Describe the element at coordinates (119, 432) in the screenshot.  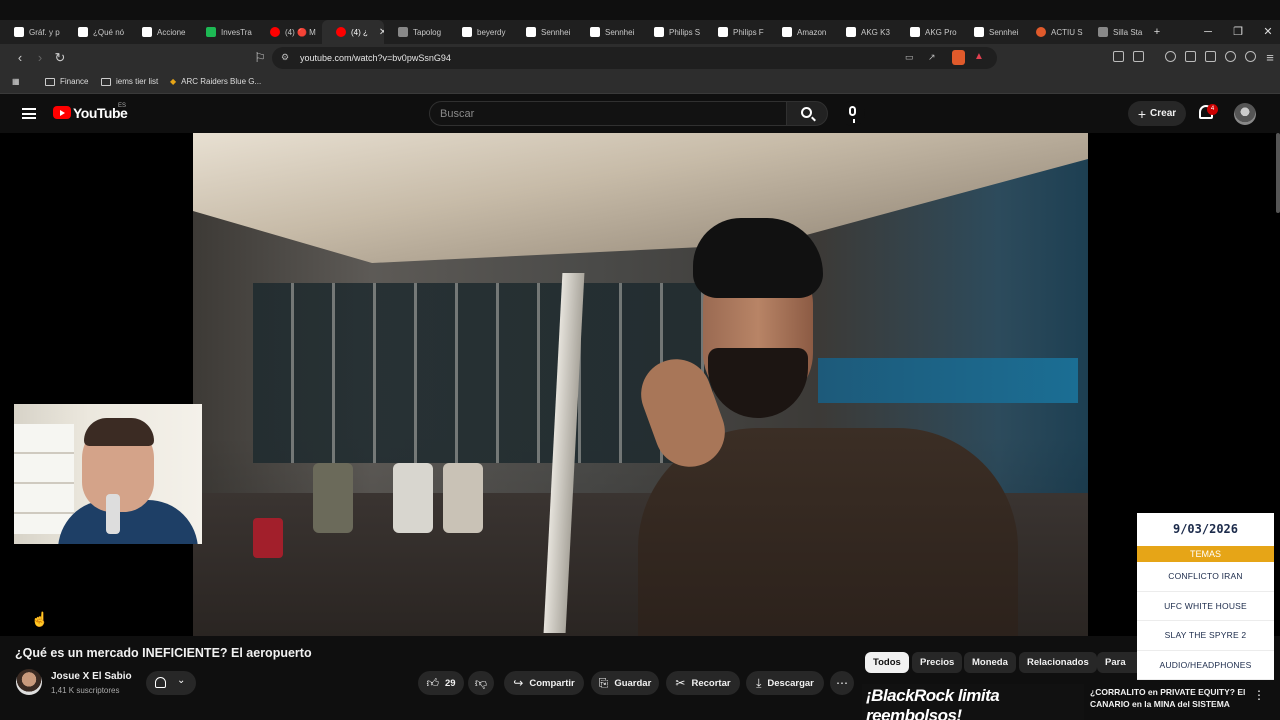
I see `webcam-hair` at that location.